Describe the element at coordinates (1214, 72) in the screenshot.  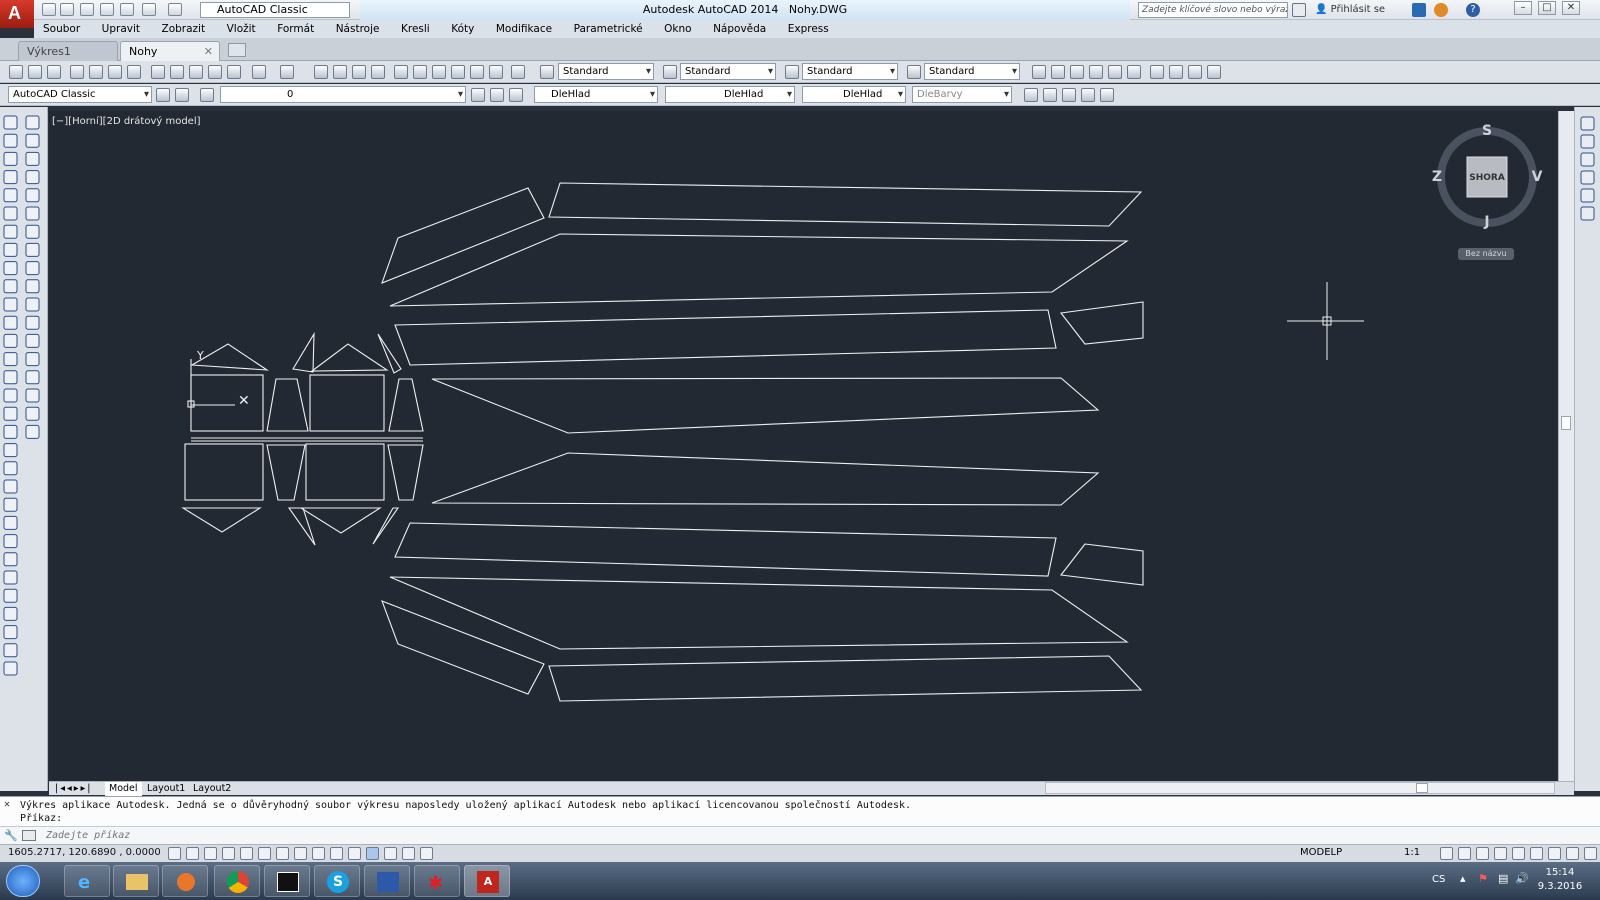
I see `ucs-x-icon` at that location.